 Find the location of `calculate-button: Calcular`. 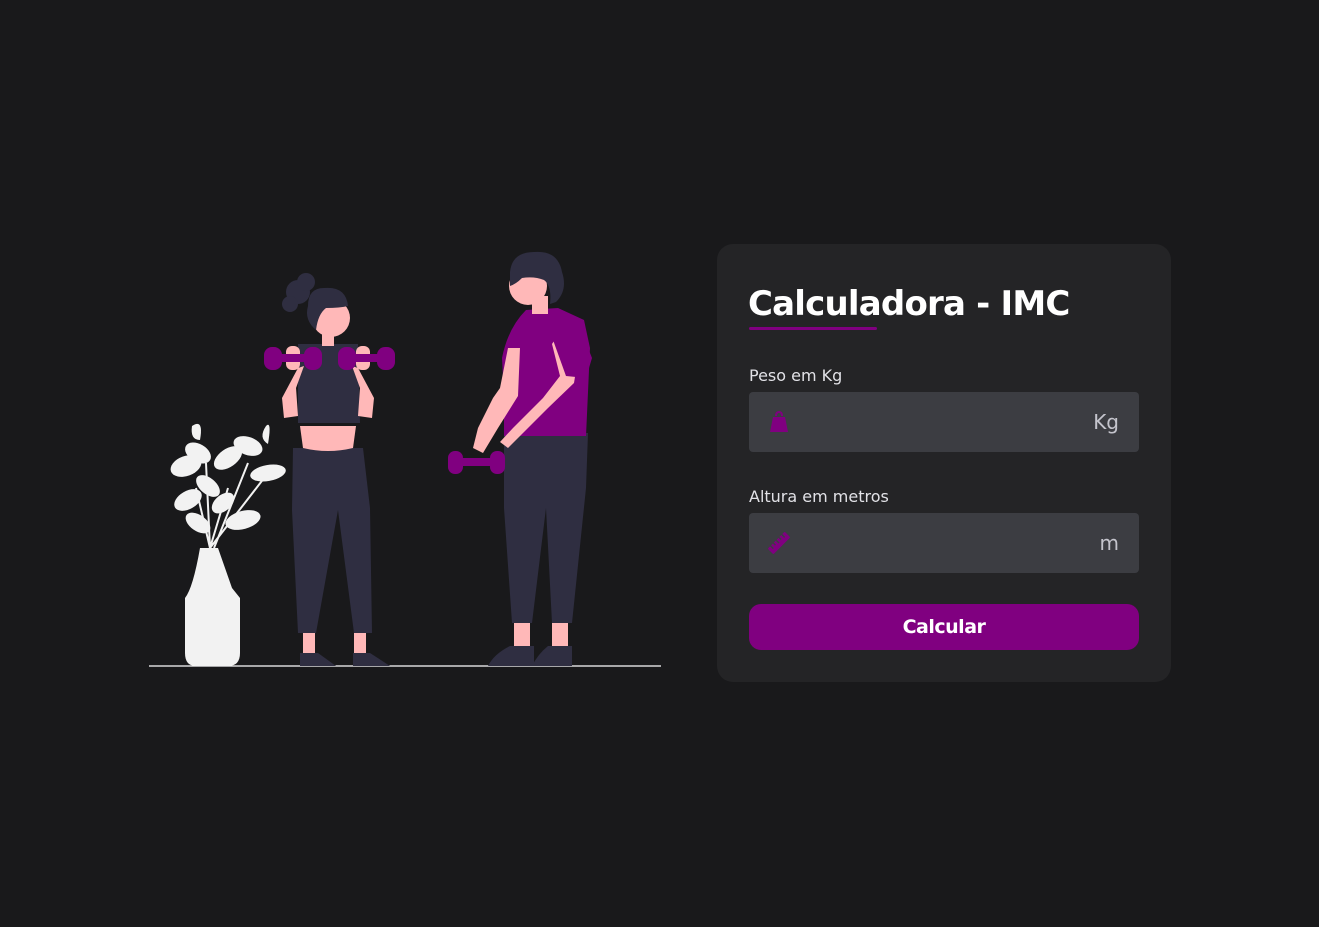

calculate-button: Calcular is located at coordinates (944, 627).